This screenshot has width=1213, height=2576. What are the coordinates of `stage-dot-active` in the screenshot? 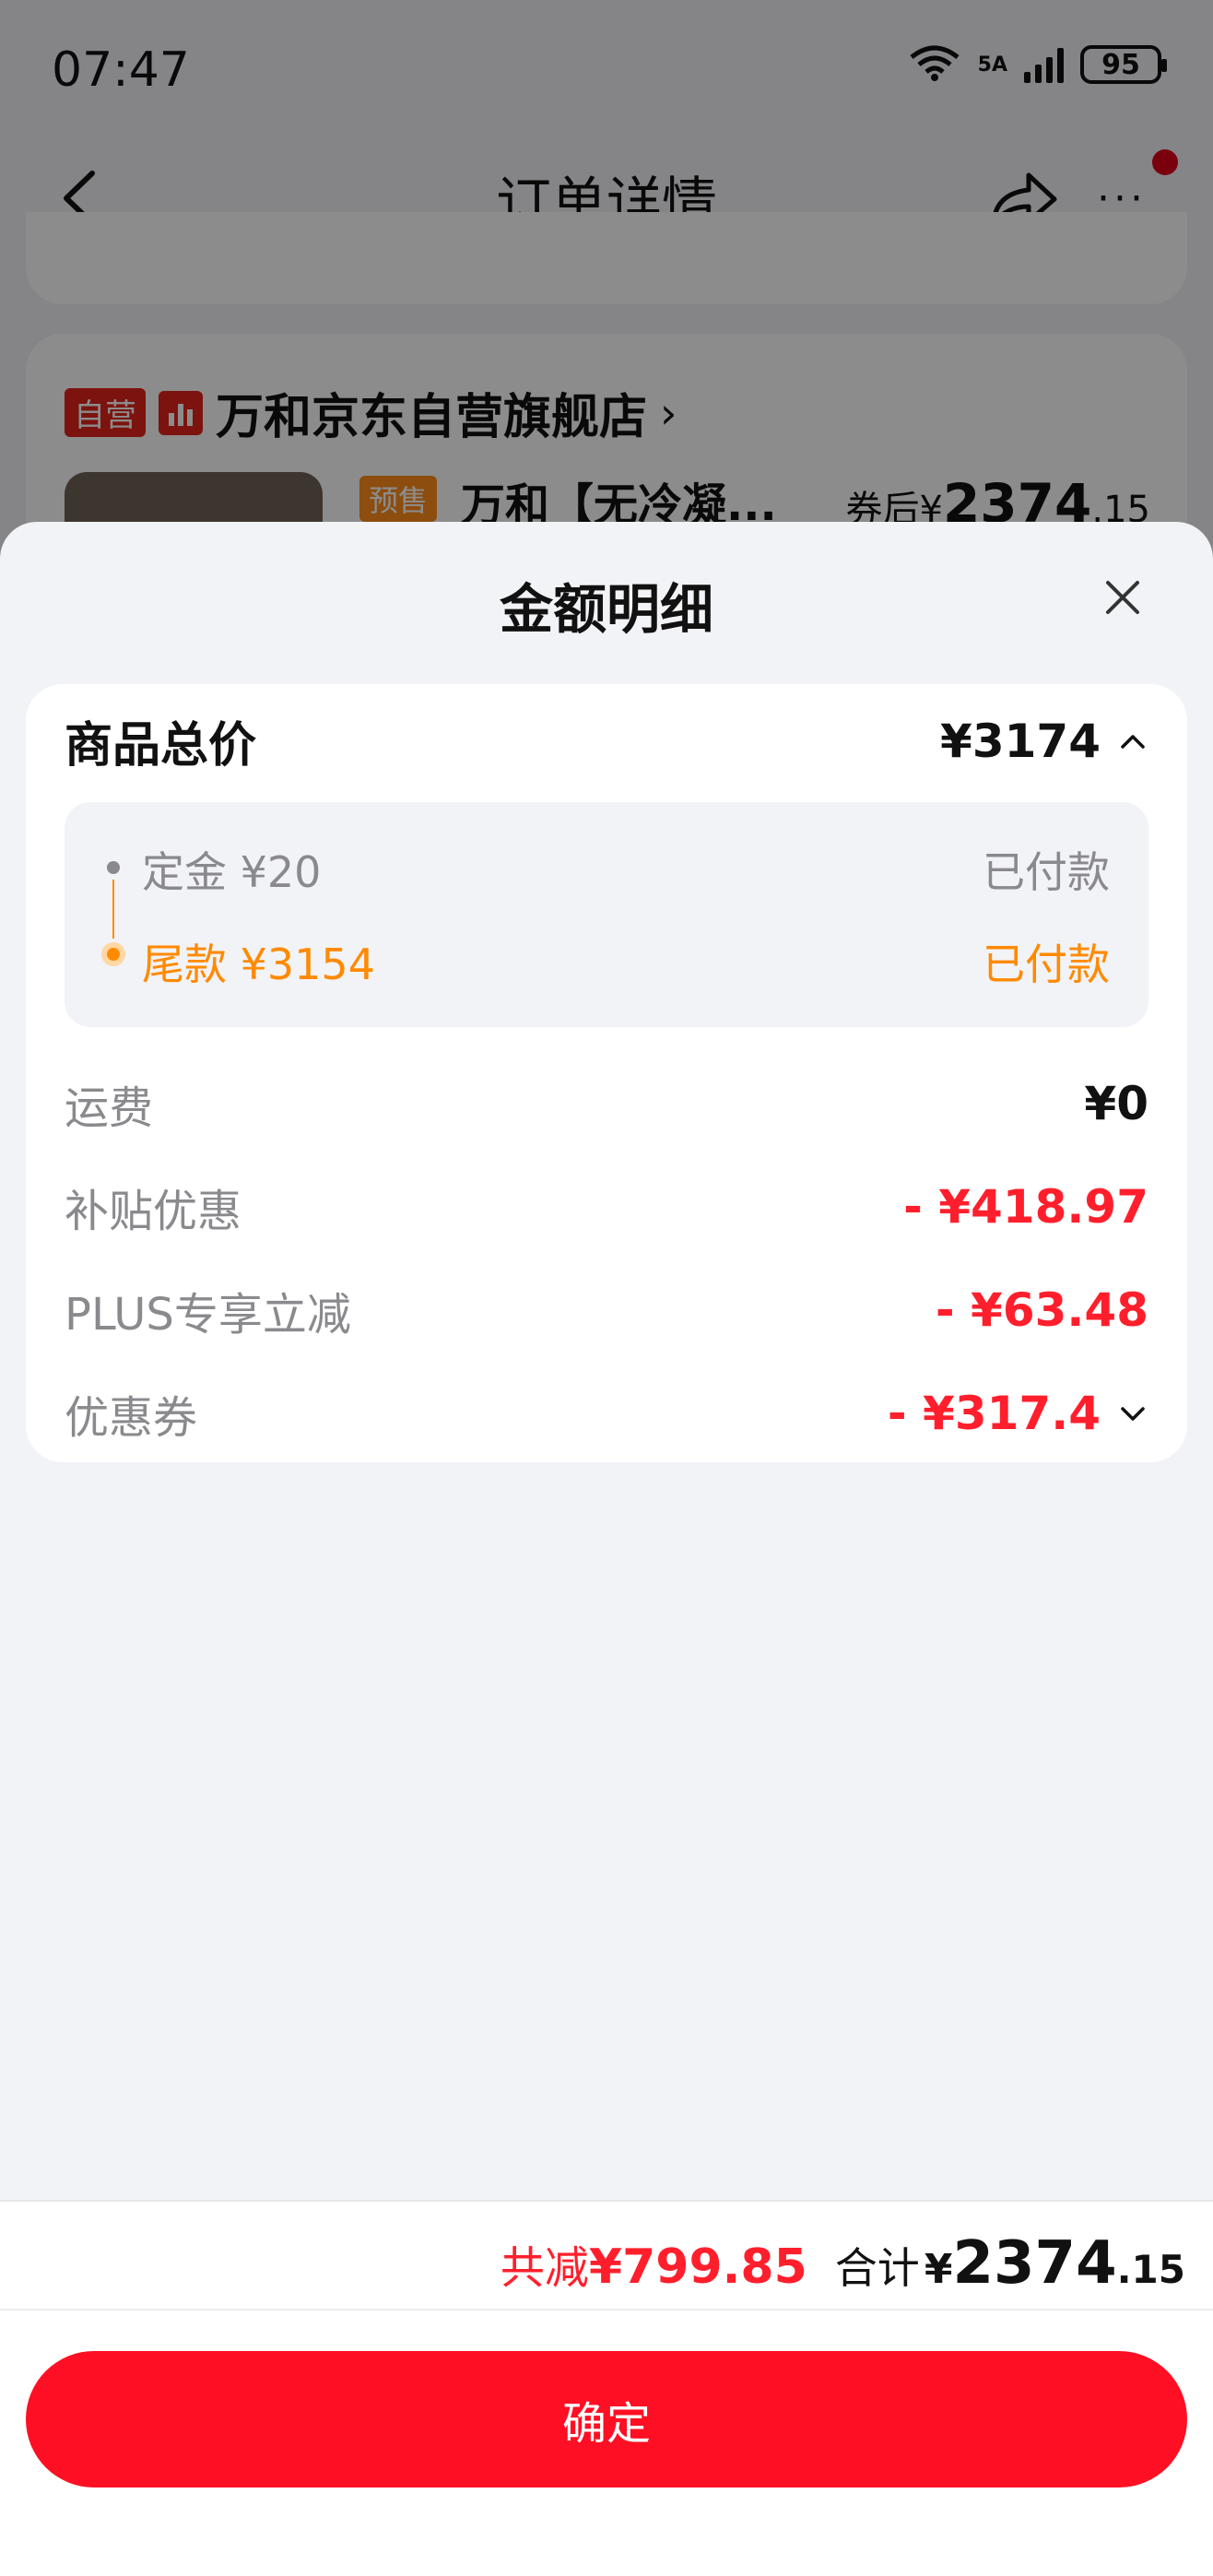 It's located at (113, 954).